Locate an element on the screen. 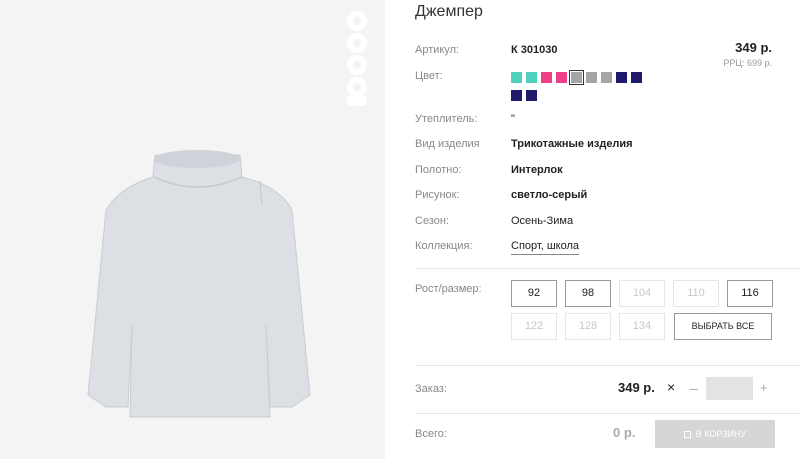 This screenshot has height=459, width=800. collection-label: Коллекция: is located at coordinates (444, 246).